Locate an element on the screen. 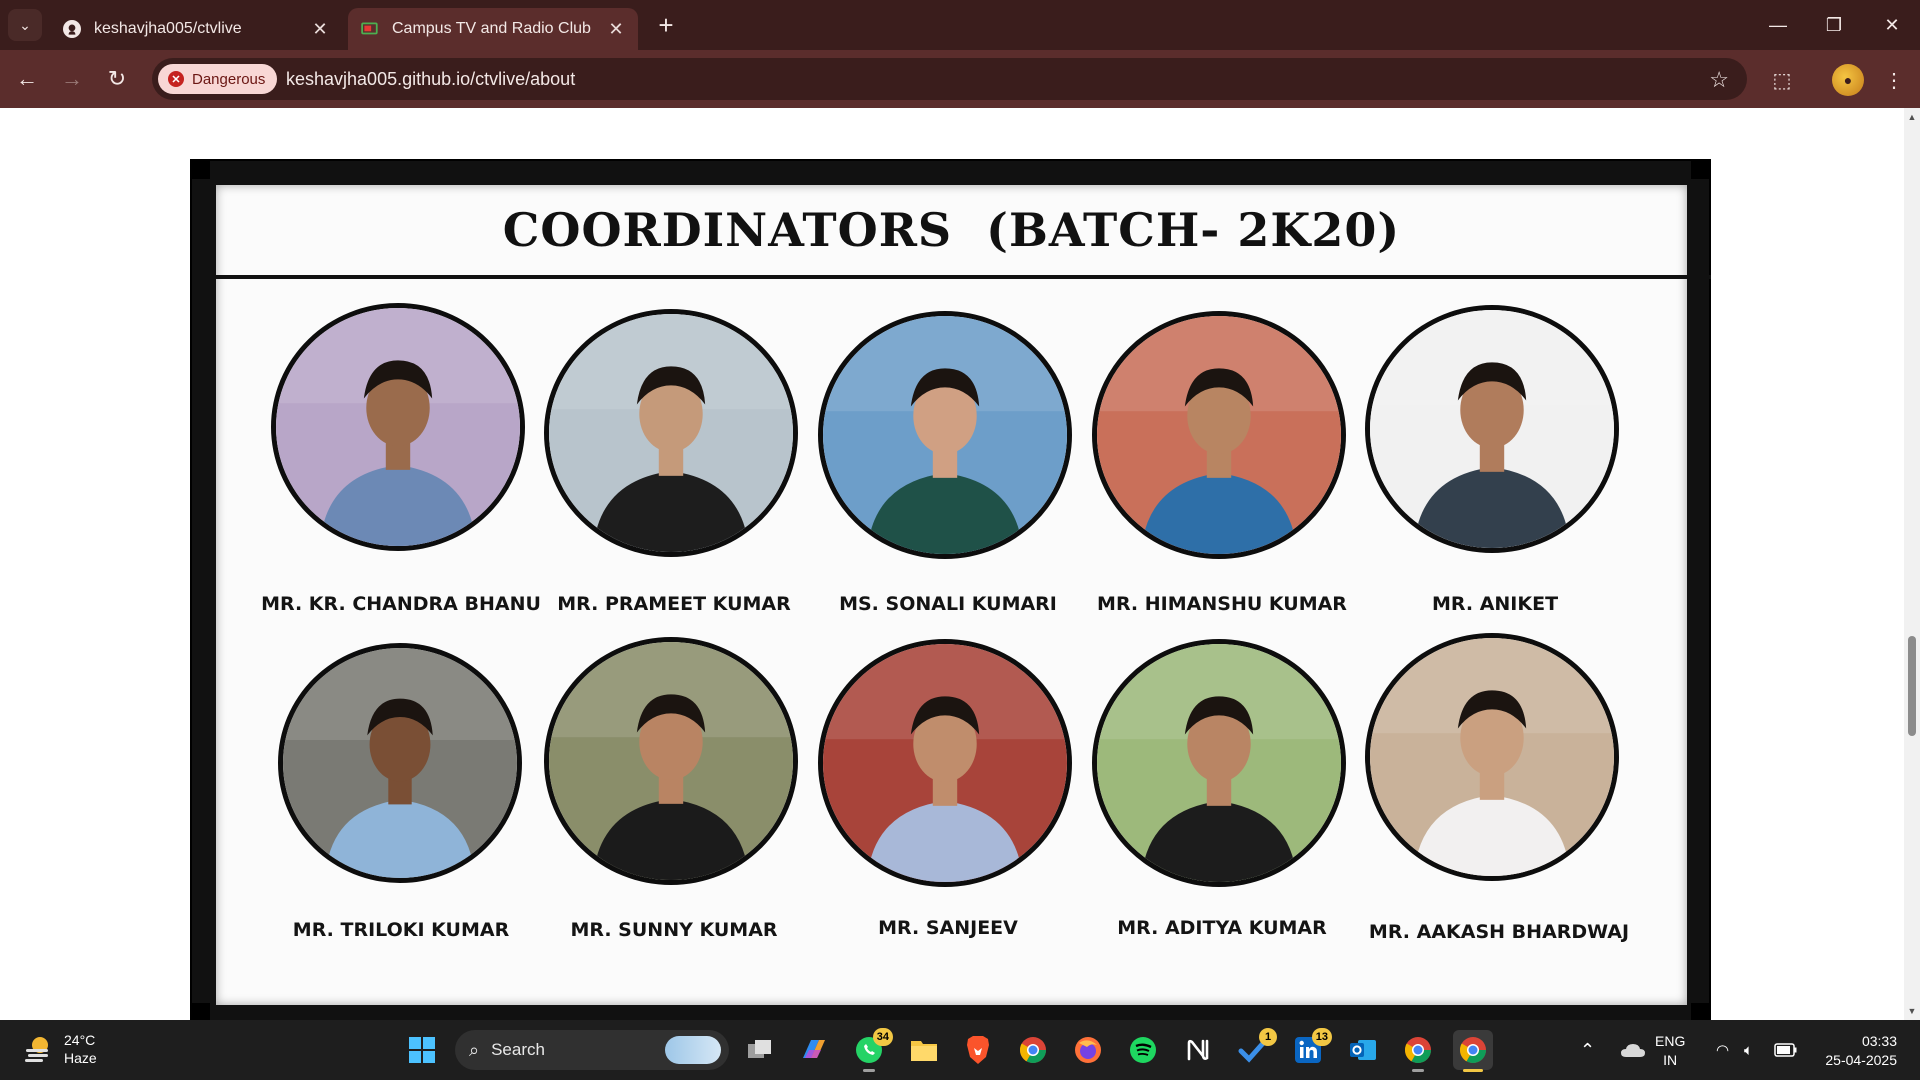  whatsapp-button: 34 is located at coordinates (871, 1050).